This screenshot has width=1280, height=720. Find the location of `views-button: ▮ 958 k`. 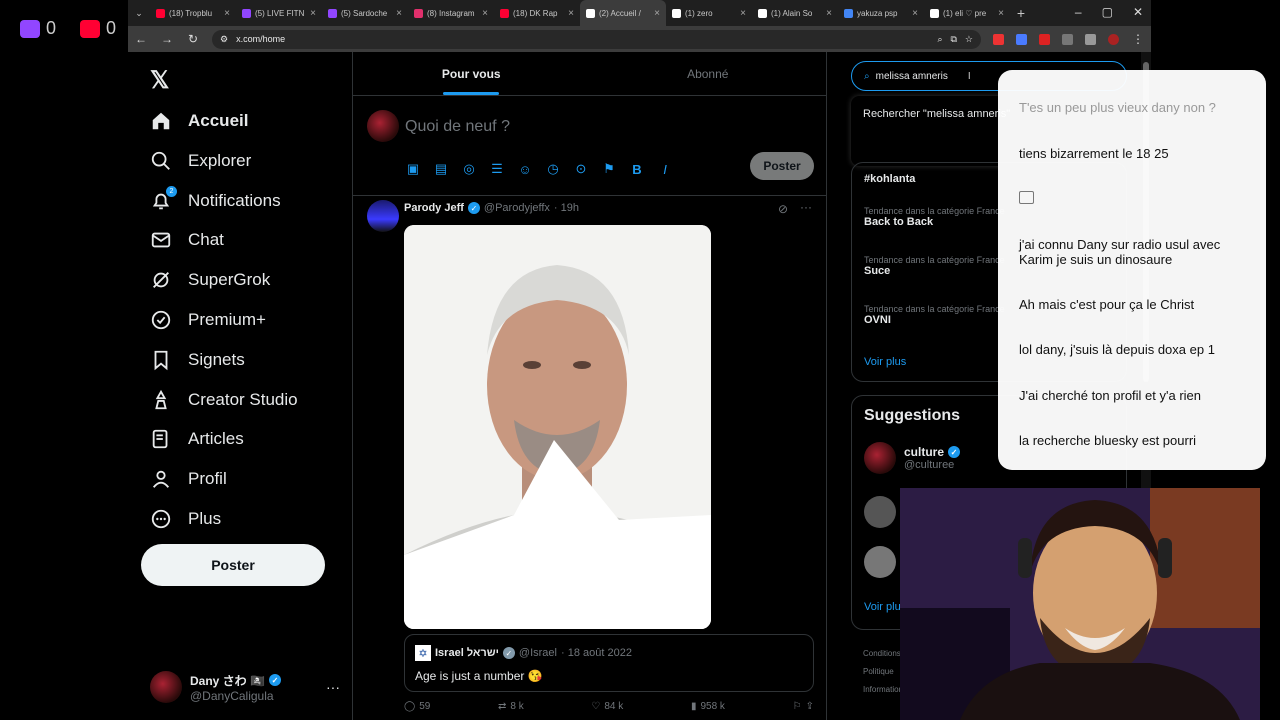

views-button: ▮ 958 k is located at coordinates (708, 706).